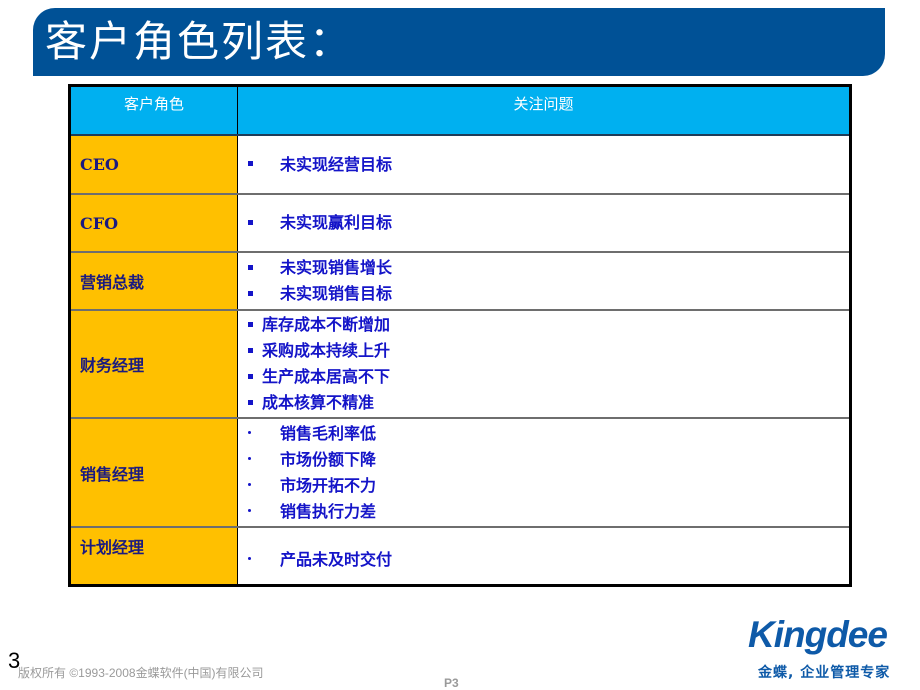 The image size is (920, 690). What do you see at coordinates (459, 42) in the screenshot?
I see `title-bar: 客户角色列表：` at bounding box center [459, 42].